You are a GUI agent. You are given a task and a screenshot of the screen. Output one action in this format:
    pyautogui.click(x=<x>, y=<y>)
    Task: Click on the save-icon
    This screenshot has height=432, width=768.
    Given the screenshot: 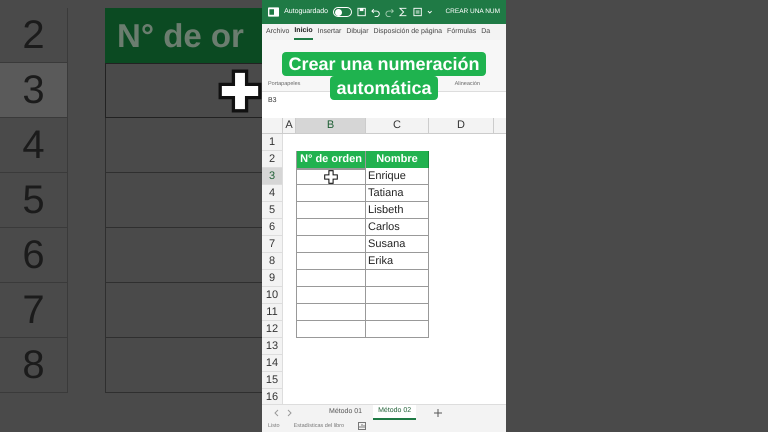 What is the action you would take?
    pyautogui.click(x=361, y=12)
    